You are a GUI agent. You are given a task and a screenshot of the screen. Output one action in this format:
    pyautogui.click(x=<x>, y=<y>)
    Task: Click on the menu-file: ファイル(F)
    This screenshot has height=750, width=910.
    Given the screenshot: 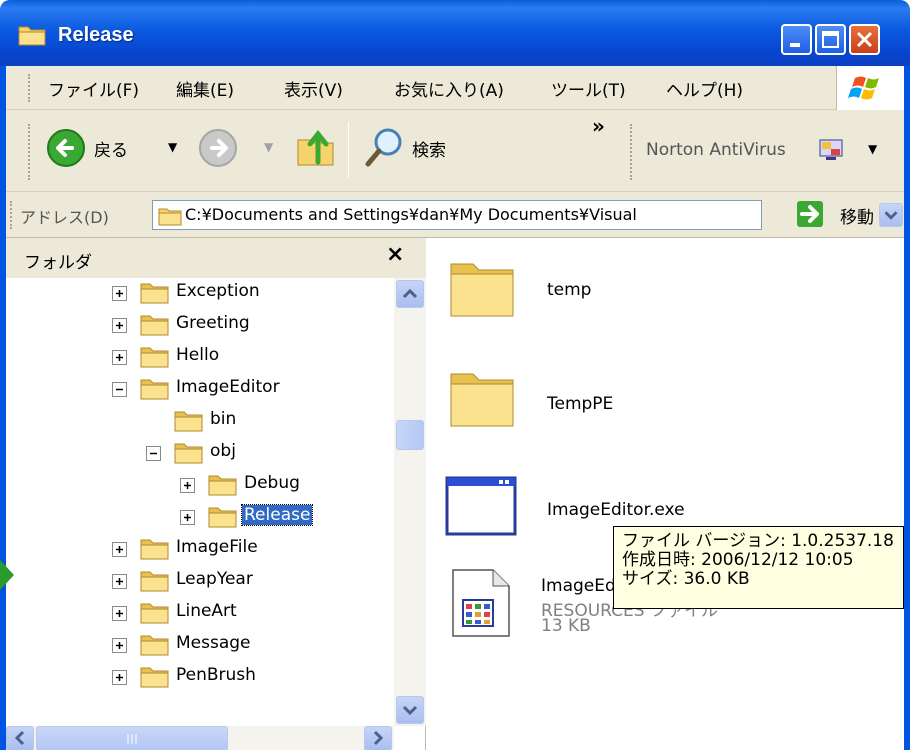 What is the action you would take?
    pyautogui.click(x=93, y=88)
    